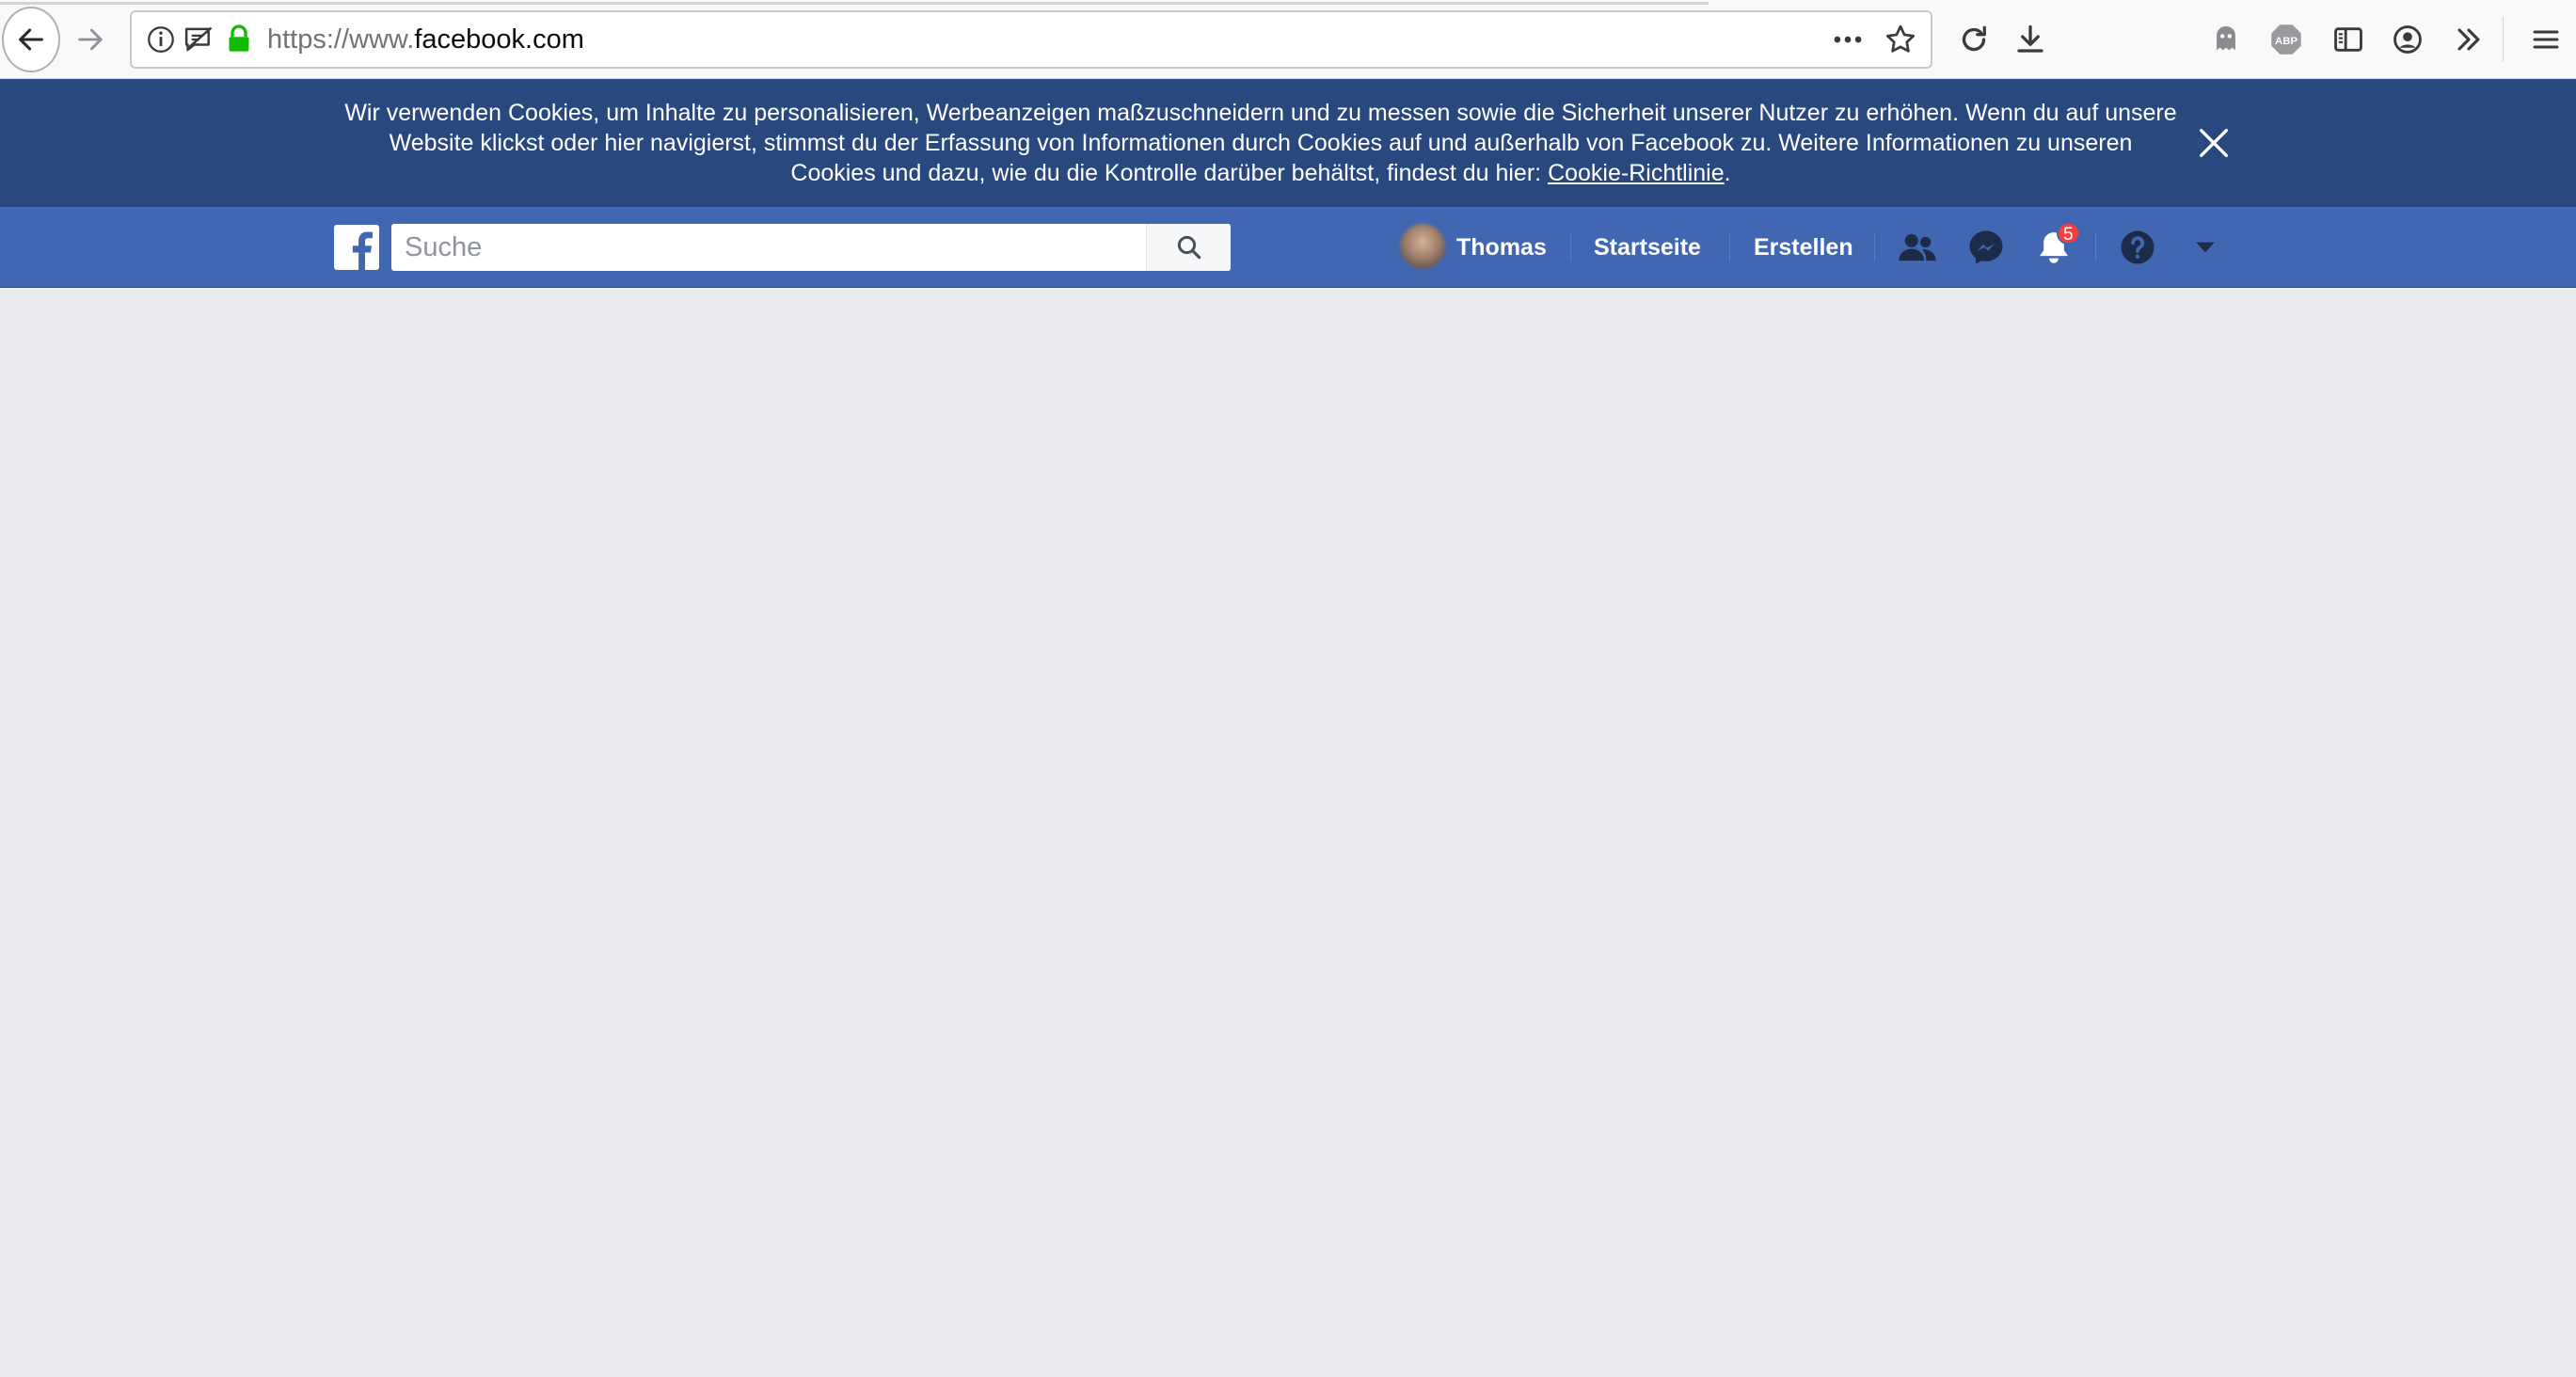  I want to click on reload-button, so click(1974, 39).